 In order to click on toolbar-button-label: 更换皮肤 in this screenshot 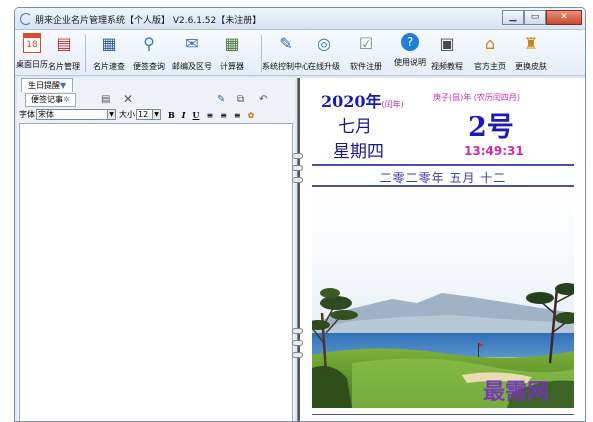, I will do `click(531, 66)`.